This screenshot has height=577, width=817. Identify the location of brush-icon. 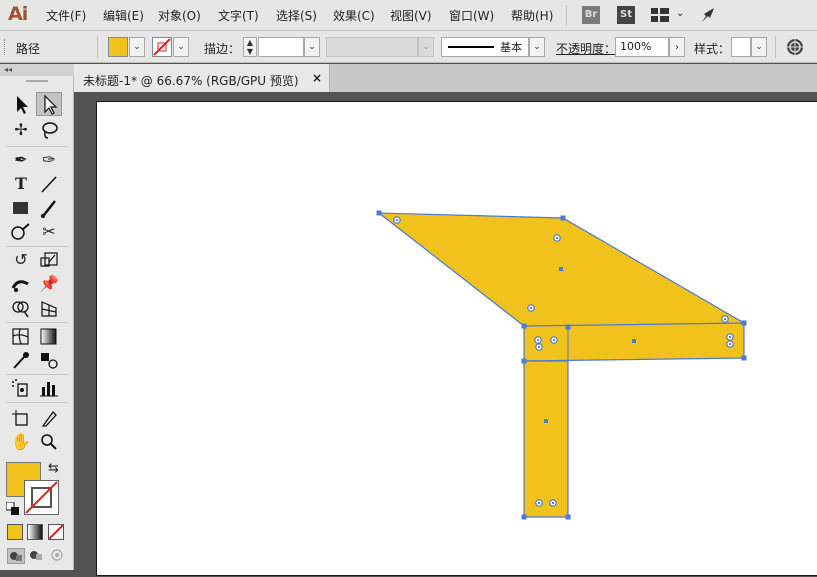
(48, 209).